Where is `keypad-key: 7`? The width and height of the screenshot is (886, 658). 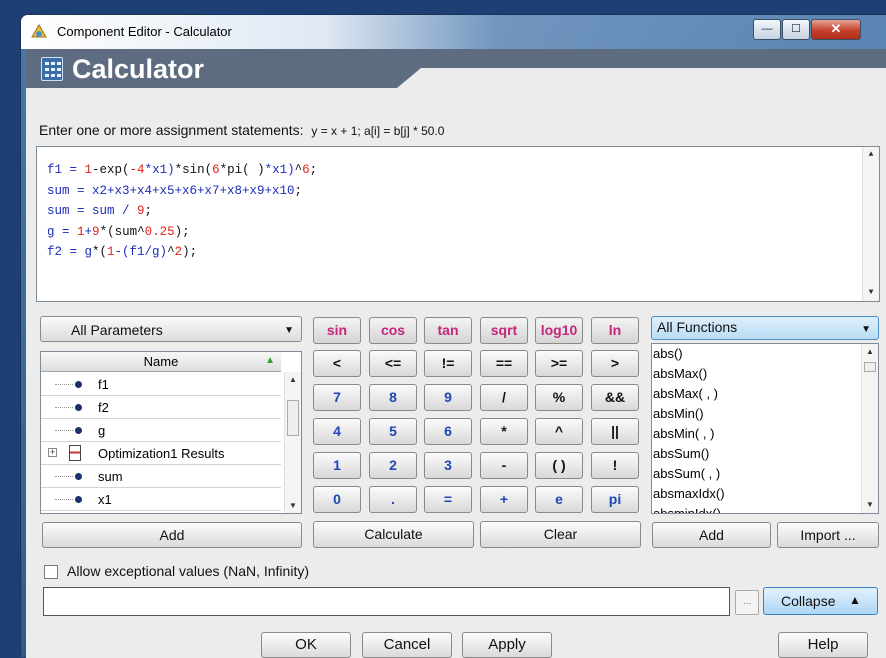 keypad-key: 7 is located at coordinates (337, 397).